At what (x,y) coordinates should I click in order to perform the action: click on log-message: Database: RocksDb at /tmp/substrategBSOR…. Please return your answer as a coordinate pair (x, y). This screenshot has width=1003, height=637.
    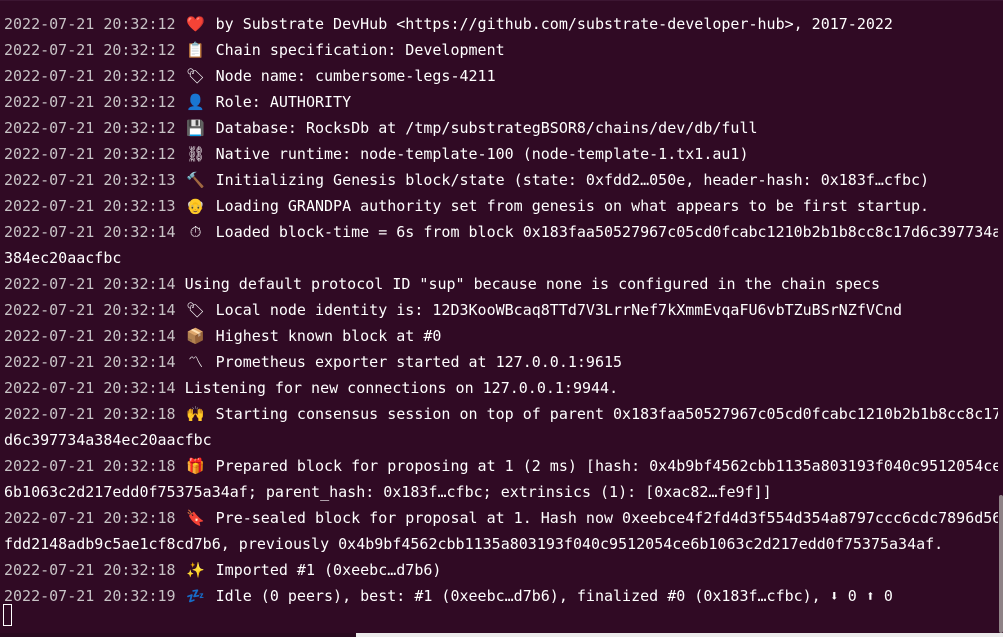
    Looking at the image, I should click on (486, 128).